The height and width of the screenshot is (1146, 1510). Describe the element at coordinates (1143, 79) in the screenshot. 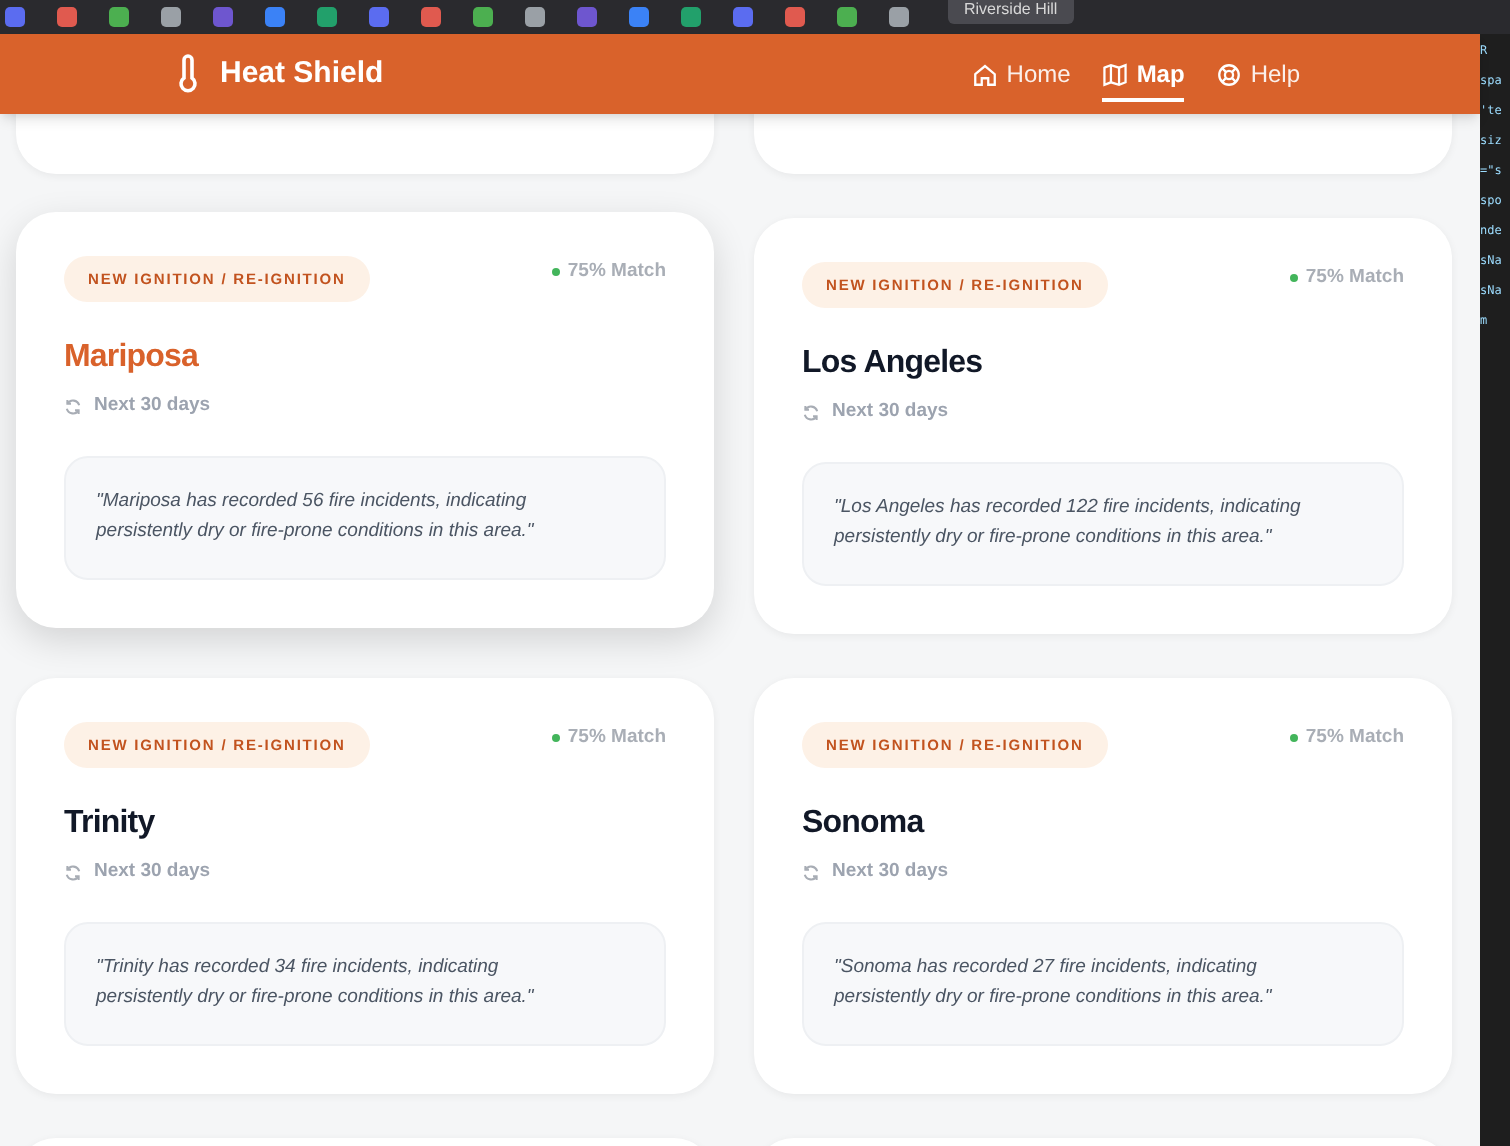

I see `nav-link: Map` at that location.